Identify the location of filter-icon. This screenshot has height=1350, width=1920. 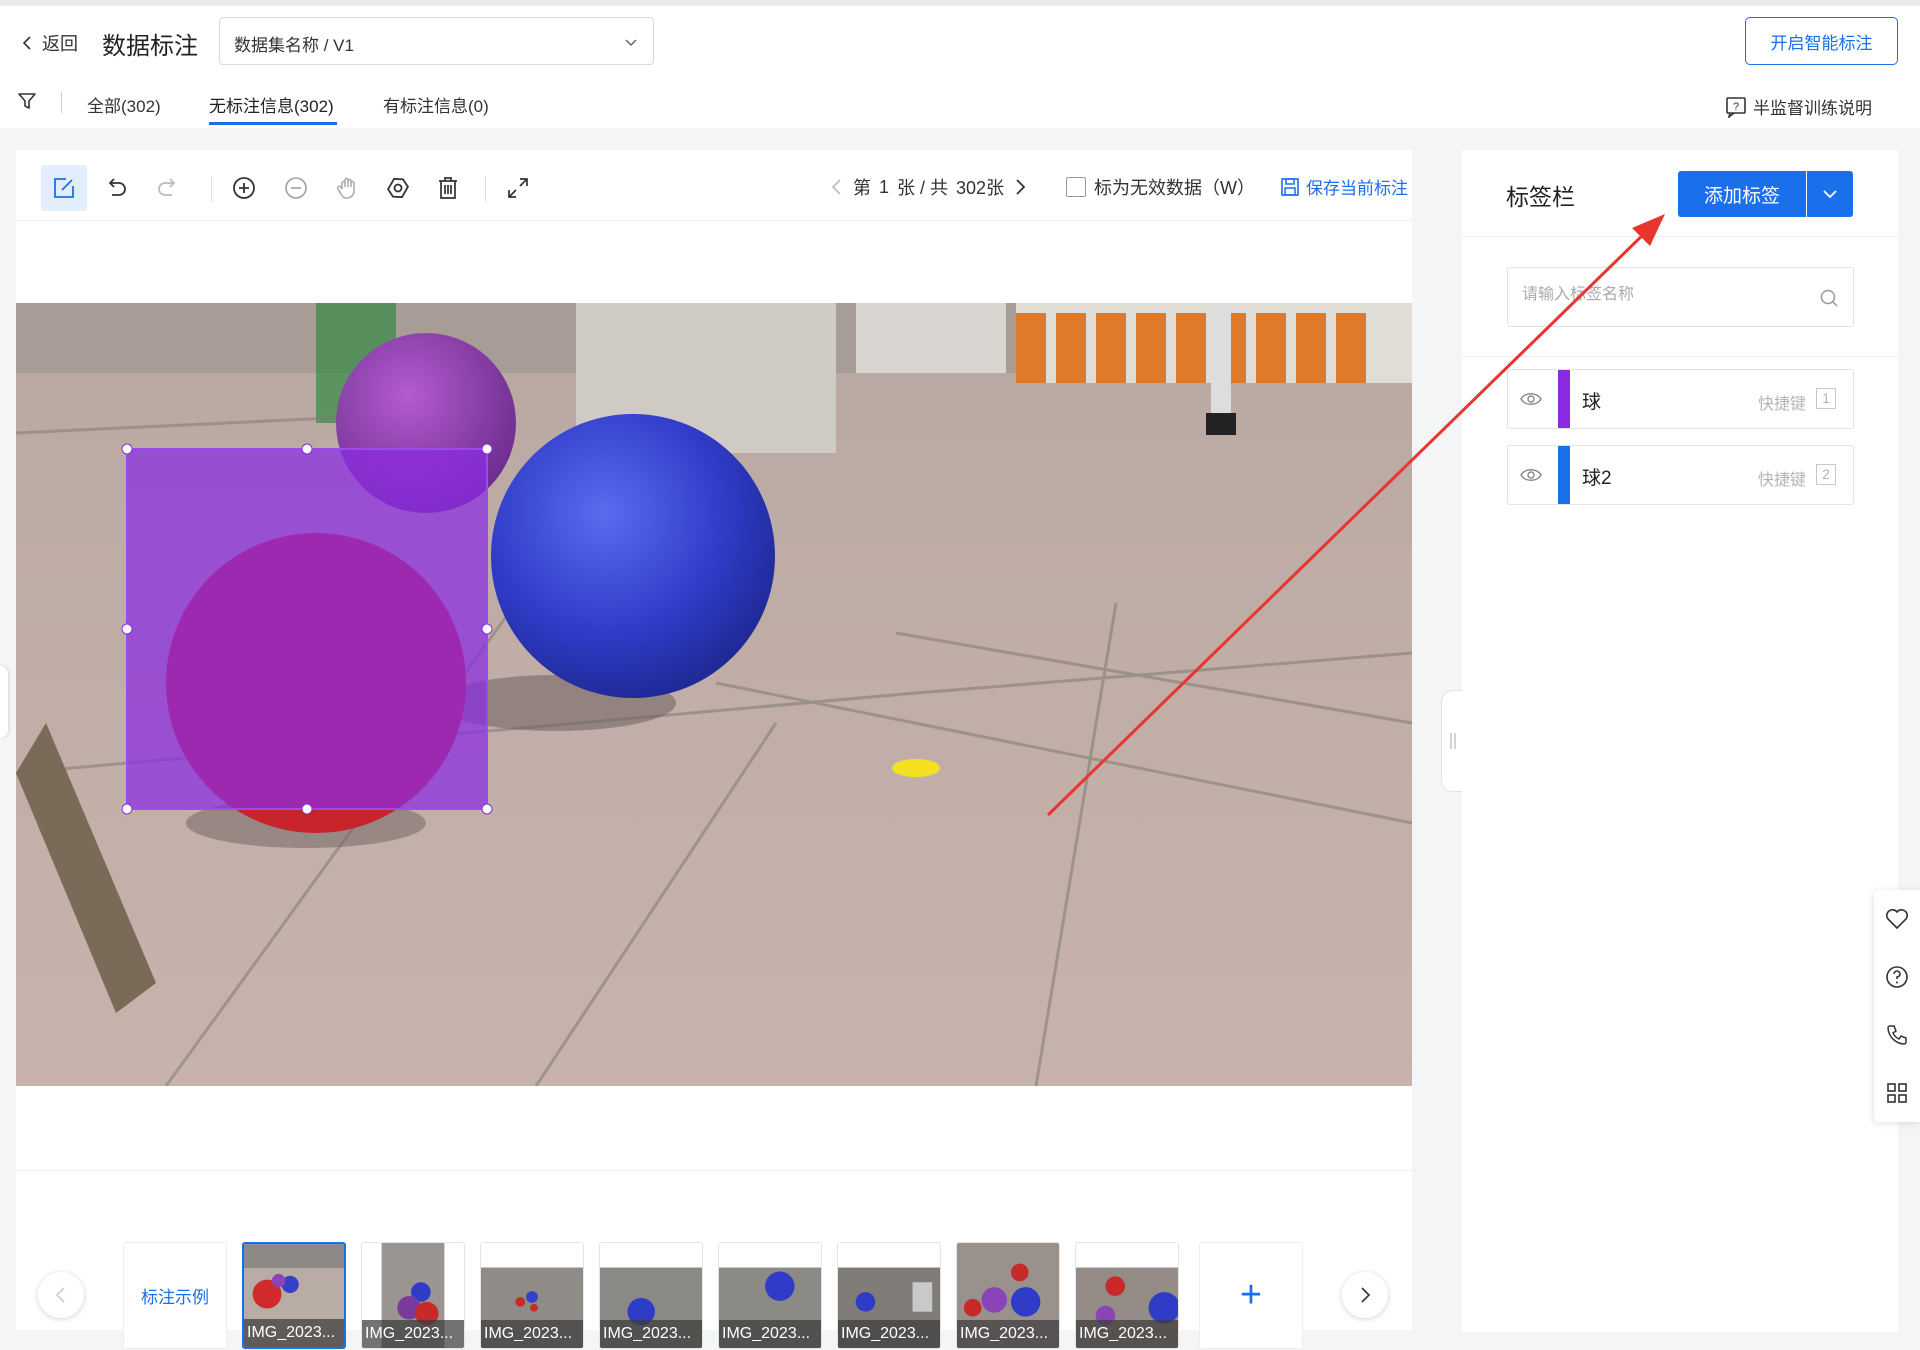
(27, 101).